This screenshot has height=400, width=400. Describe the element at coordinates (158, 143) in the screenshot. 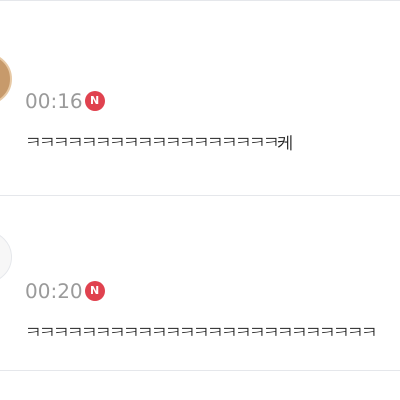

I see `comment-text: ㅋㅋㅋㅋㅋㅋㅋㅋㅋㅋㅋㅋㅋㅋㅋㅋㅋㅋ케` at that location.